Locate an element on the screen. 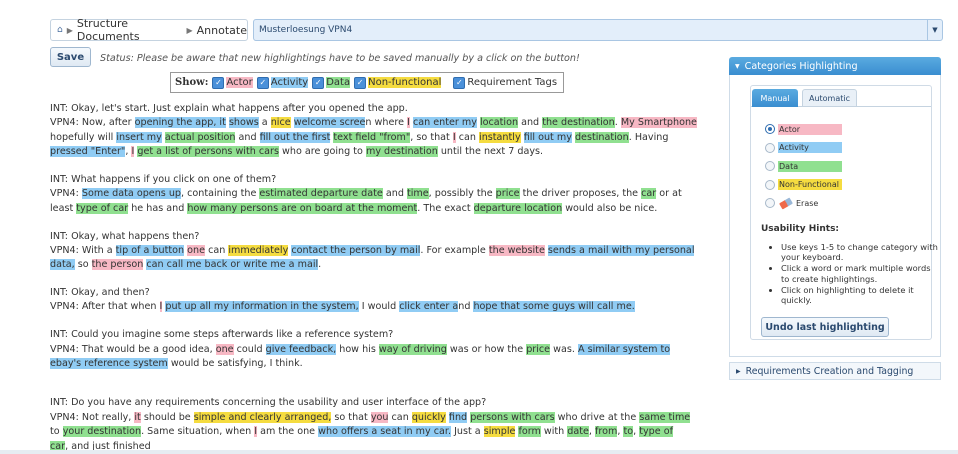 This screenshot has width=958, height=454. actor-highlight: My Smartphone is located at coordinates (658, 123).